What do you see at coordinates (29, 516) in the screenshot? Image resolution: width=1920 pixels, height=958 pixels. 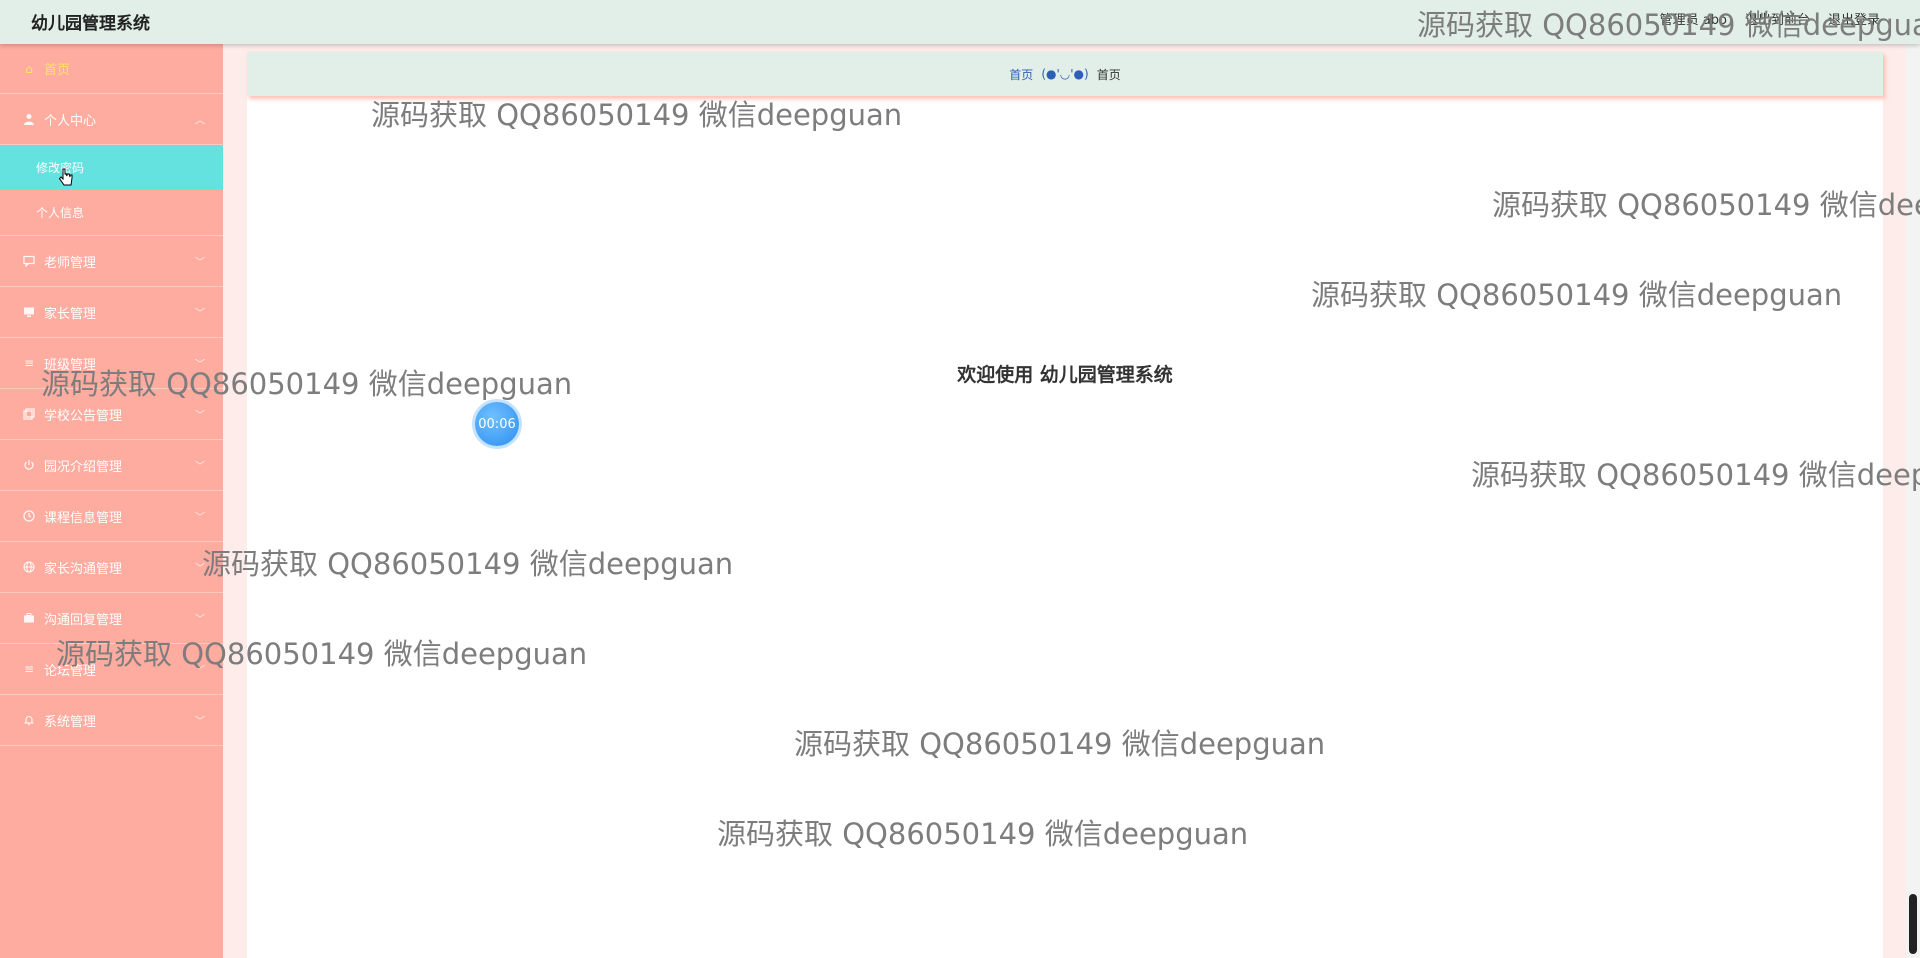 I see `clock-icon` at bounding box center [29, 516].